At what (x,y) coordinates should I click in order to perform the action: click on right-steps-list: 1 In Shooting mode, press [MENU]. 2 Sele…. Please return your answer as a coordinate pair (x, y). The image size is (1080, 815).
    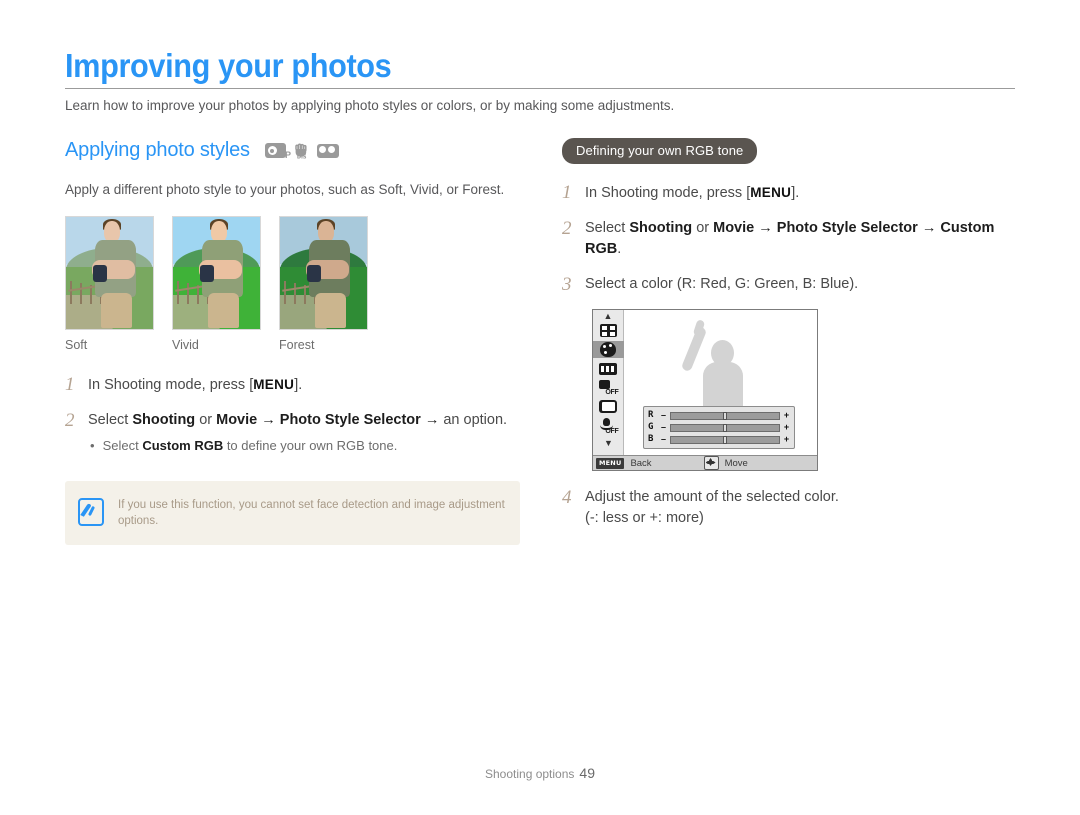
    Looking at the image, I should click on (789, 238).